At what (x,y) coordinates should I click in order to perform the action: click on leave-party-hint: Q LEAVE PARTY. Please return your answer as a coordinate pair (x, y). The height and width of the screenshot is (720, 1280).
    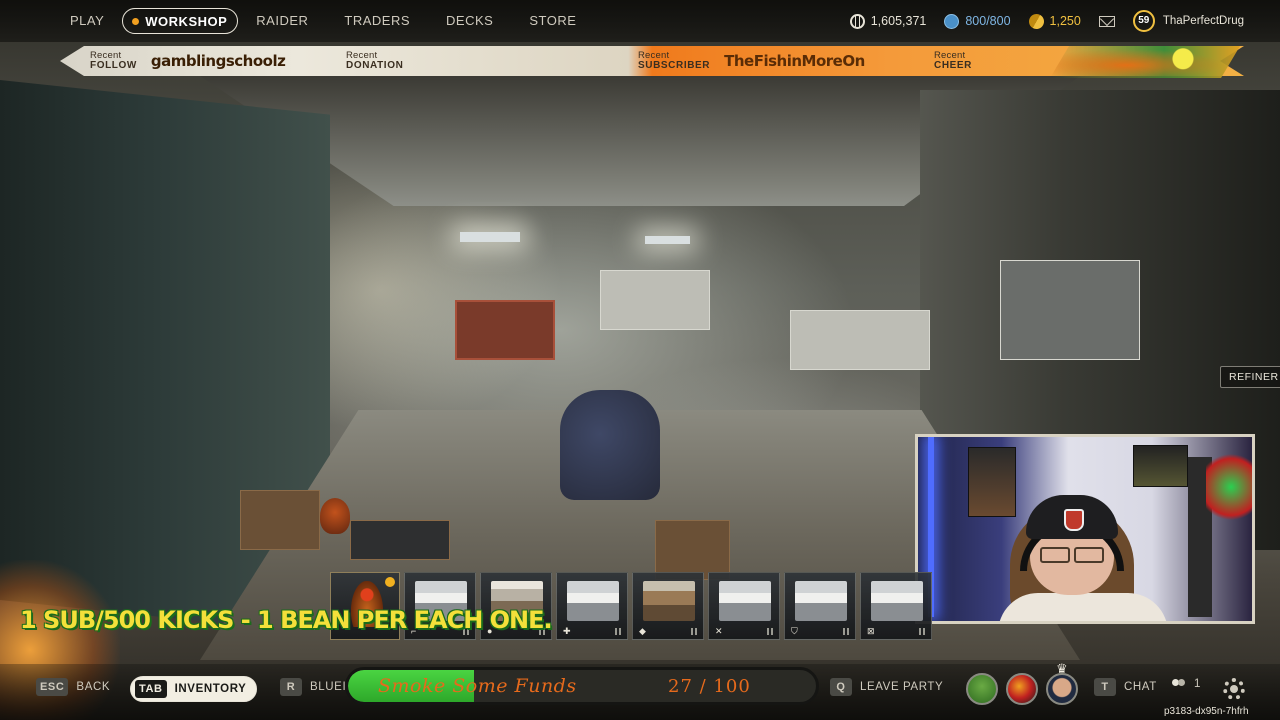
    Looking at the image, I should click on (886, 687).